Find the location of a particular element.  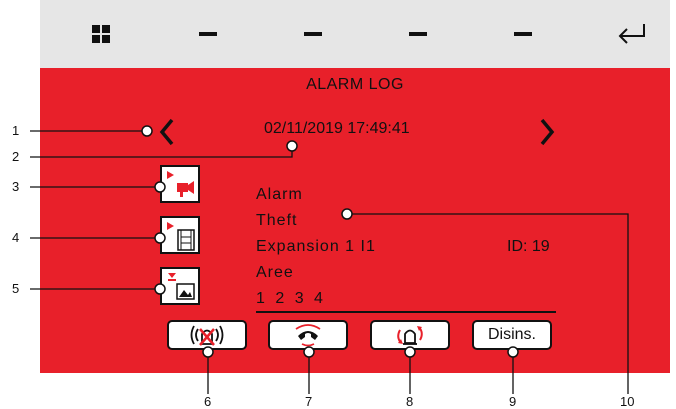

callout-9-marker is located at coordinates (513, 352).